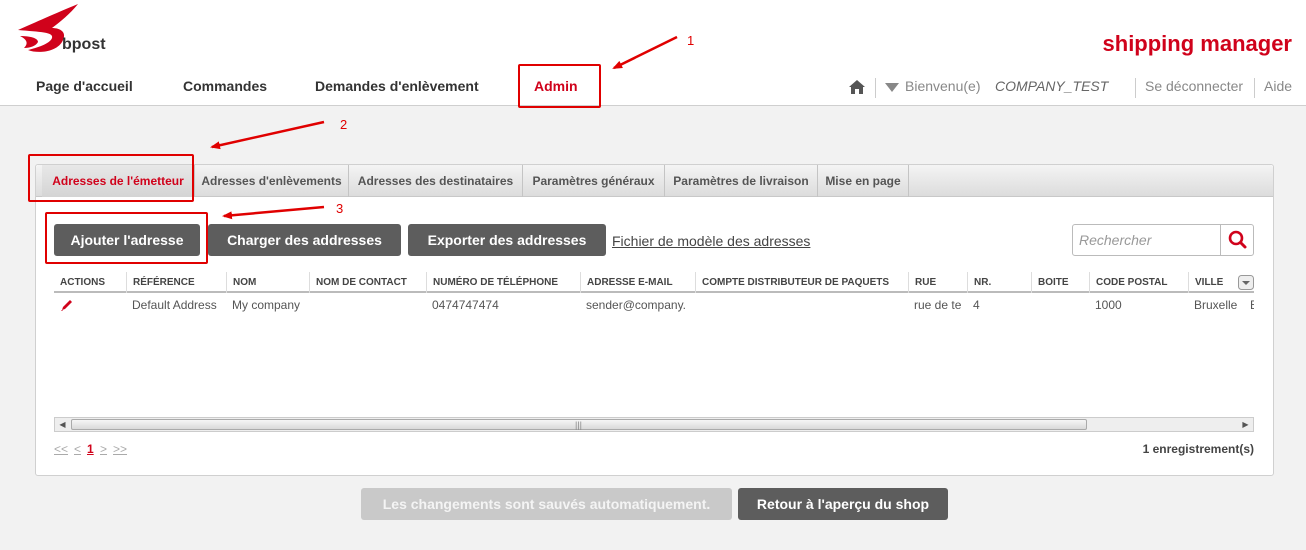 The image size is (1306, 550). Describe the element at coordinates (436, 181) in the screenshot. I see `tab-recipient-addresses: Adresses des destinataires` at that location.